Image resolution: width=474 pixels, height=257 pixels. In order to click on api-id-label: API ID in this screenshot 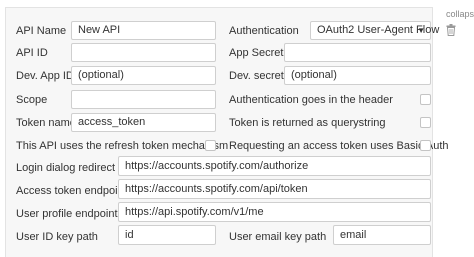, I will do `click(32, 53)`.